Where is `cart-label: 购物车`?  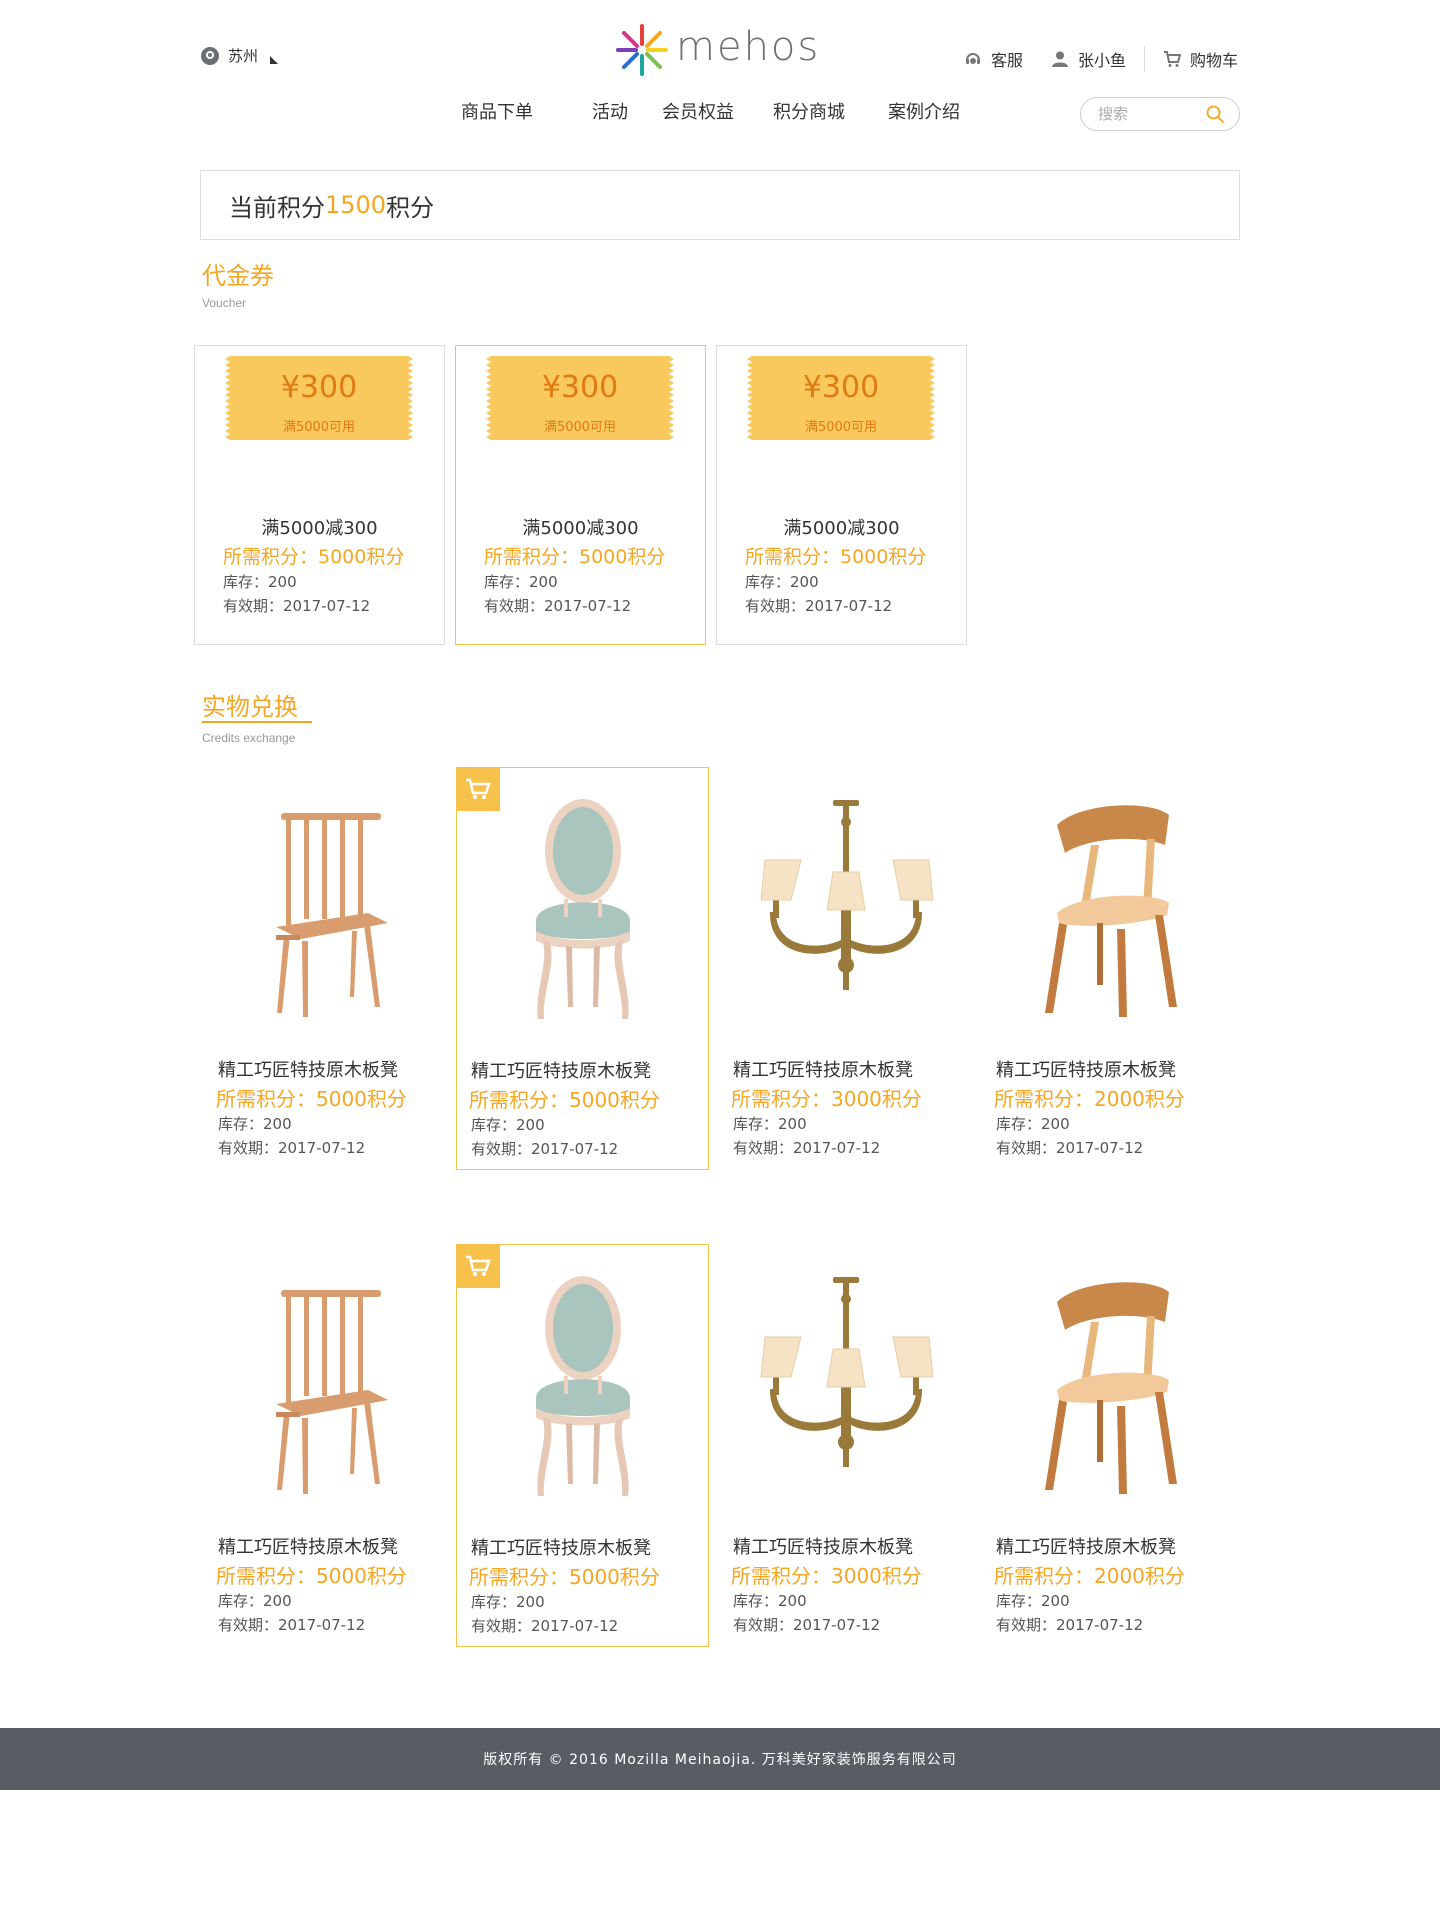 cart-label: 购物车 is located at coordinates (1213, 60).